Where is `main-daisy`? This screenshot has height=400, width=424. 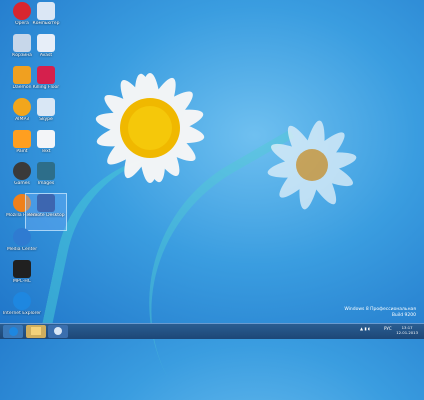 main-daisy is located at coordinates (150, 128).